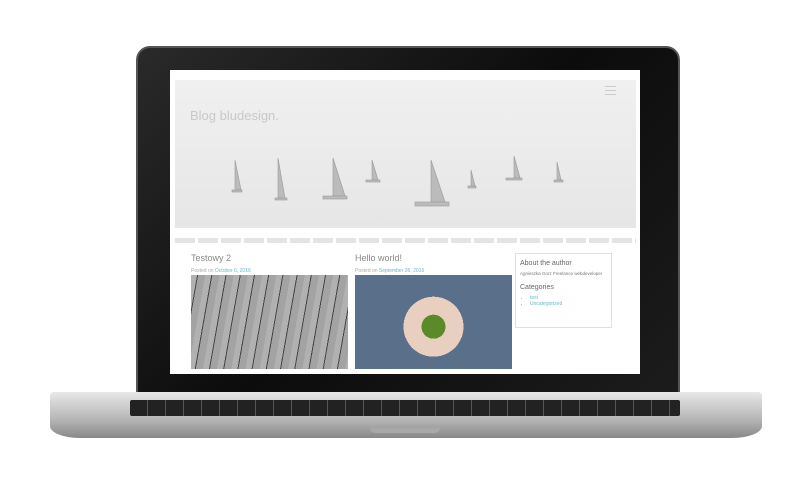 The image size is (800, 500). What do you see at coordinates (401, 271) in the screenshot?
I see `post-date-link: September 26, 2016` at bounding box center [401, 271].